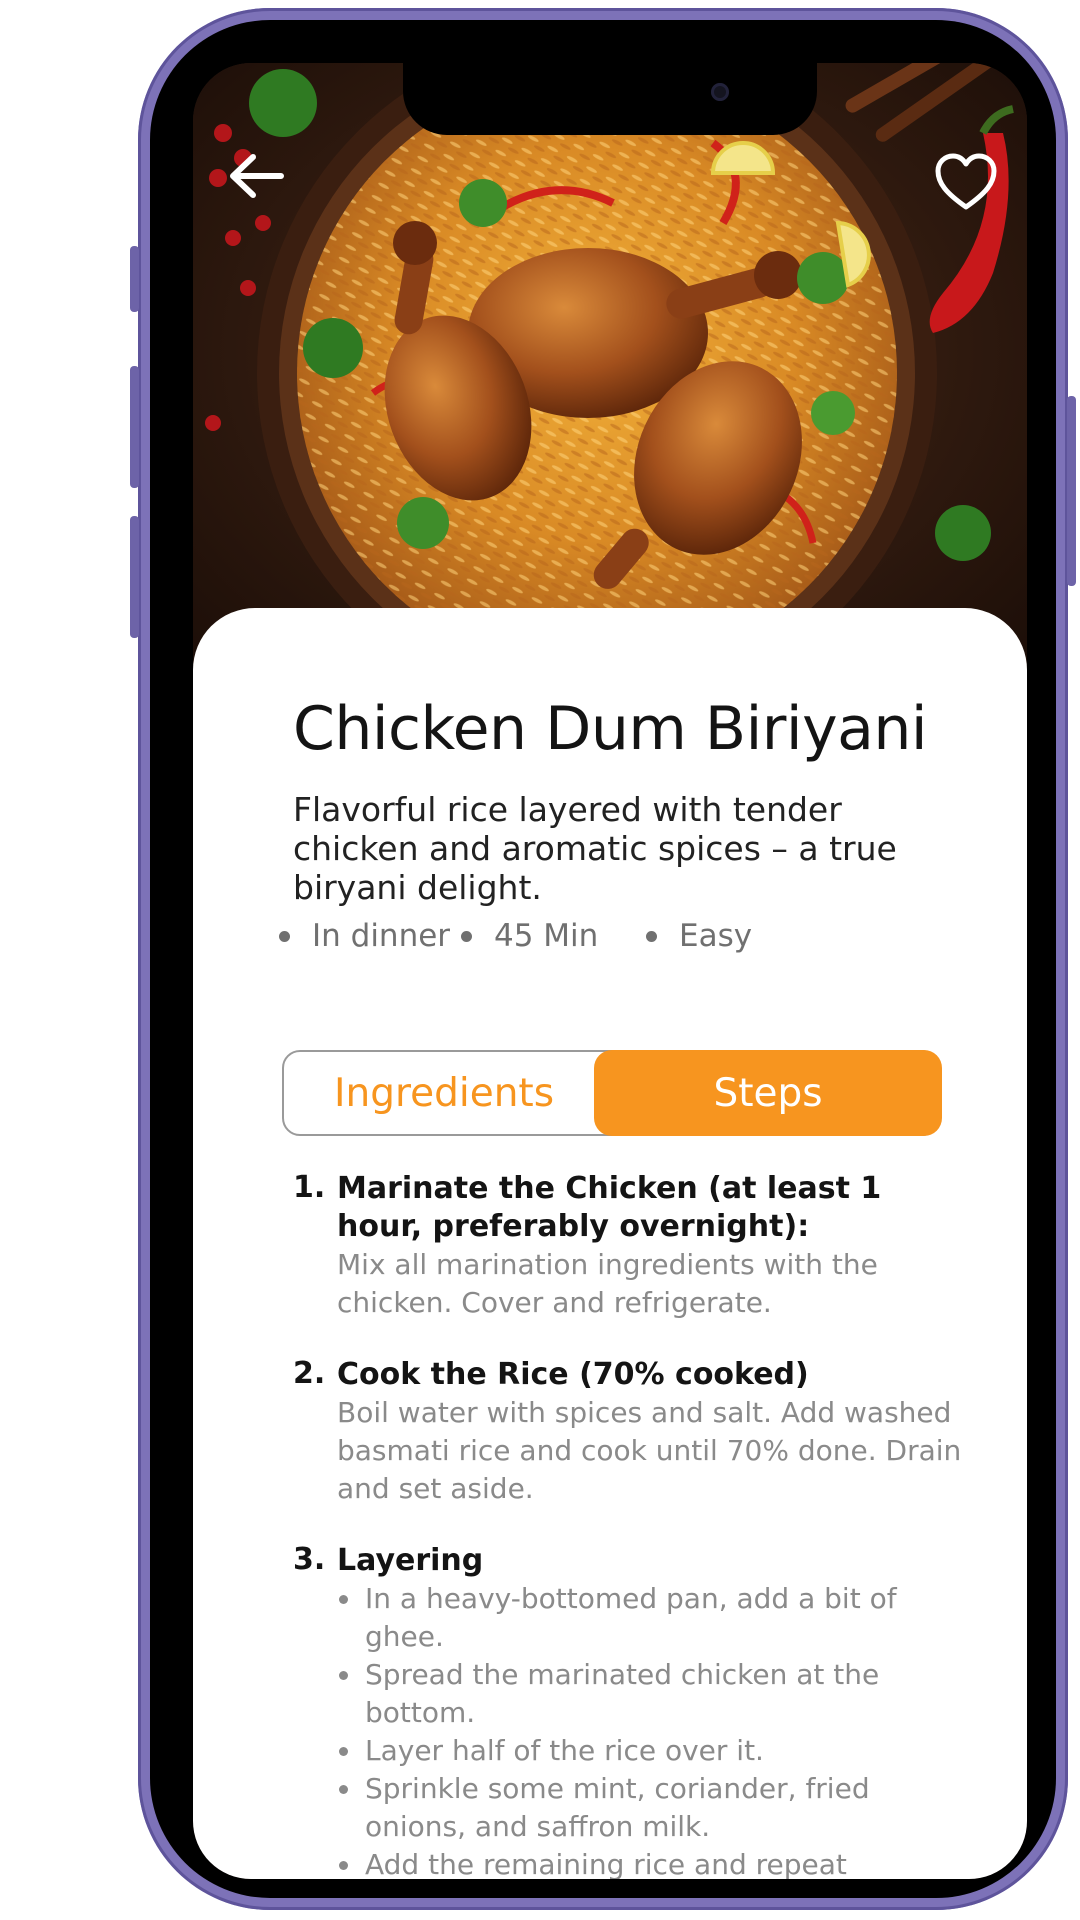 This screenshot has height=1920, width=1080. I want to click on phone-power-button, so click(1071, 491).